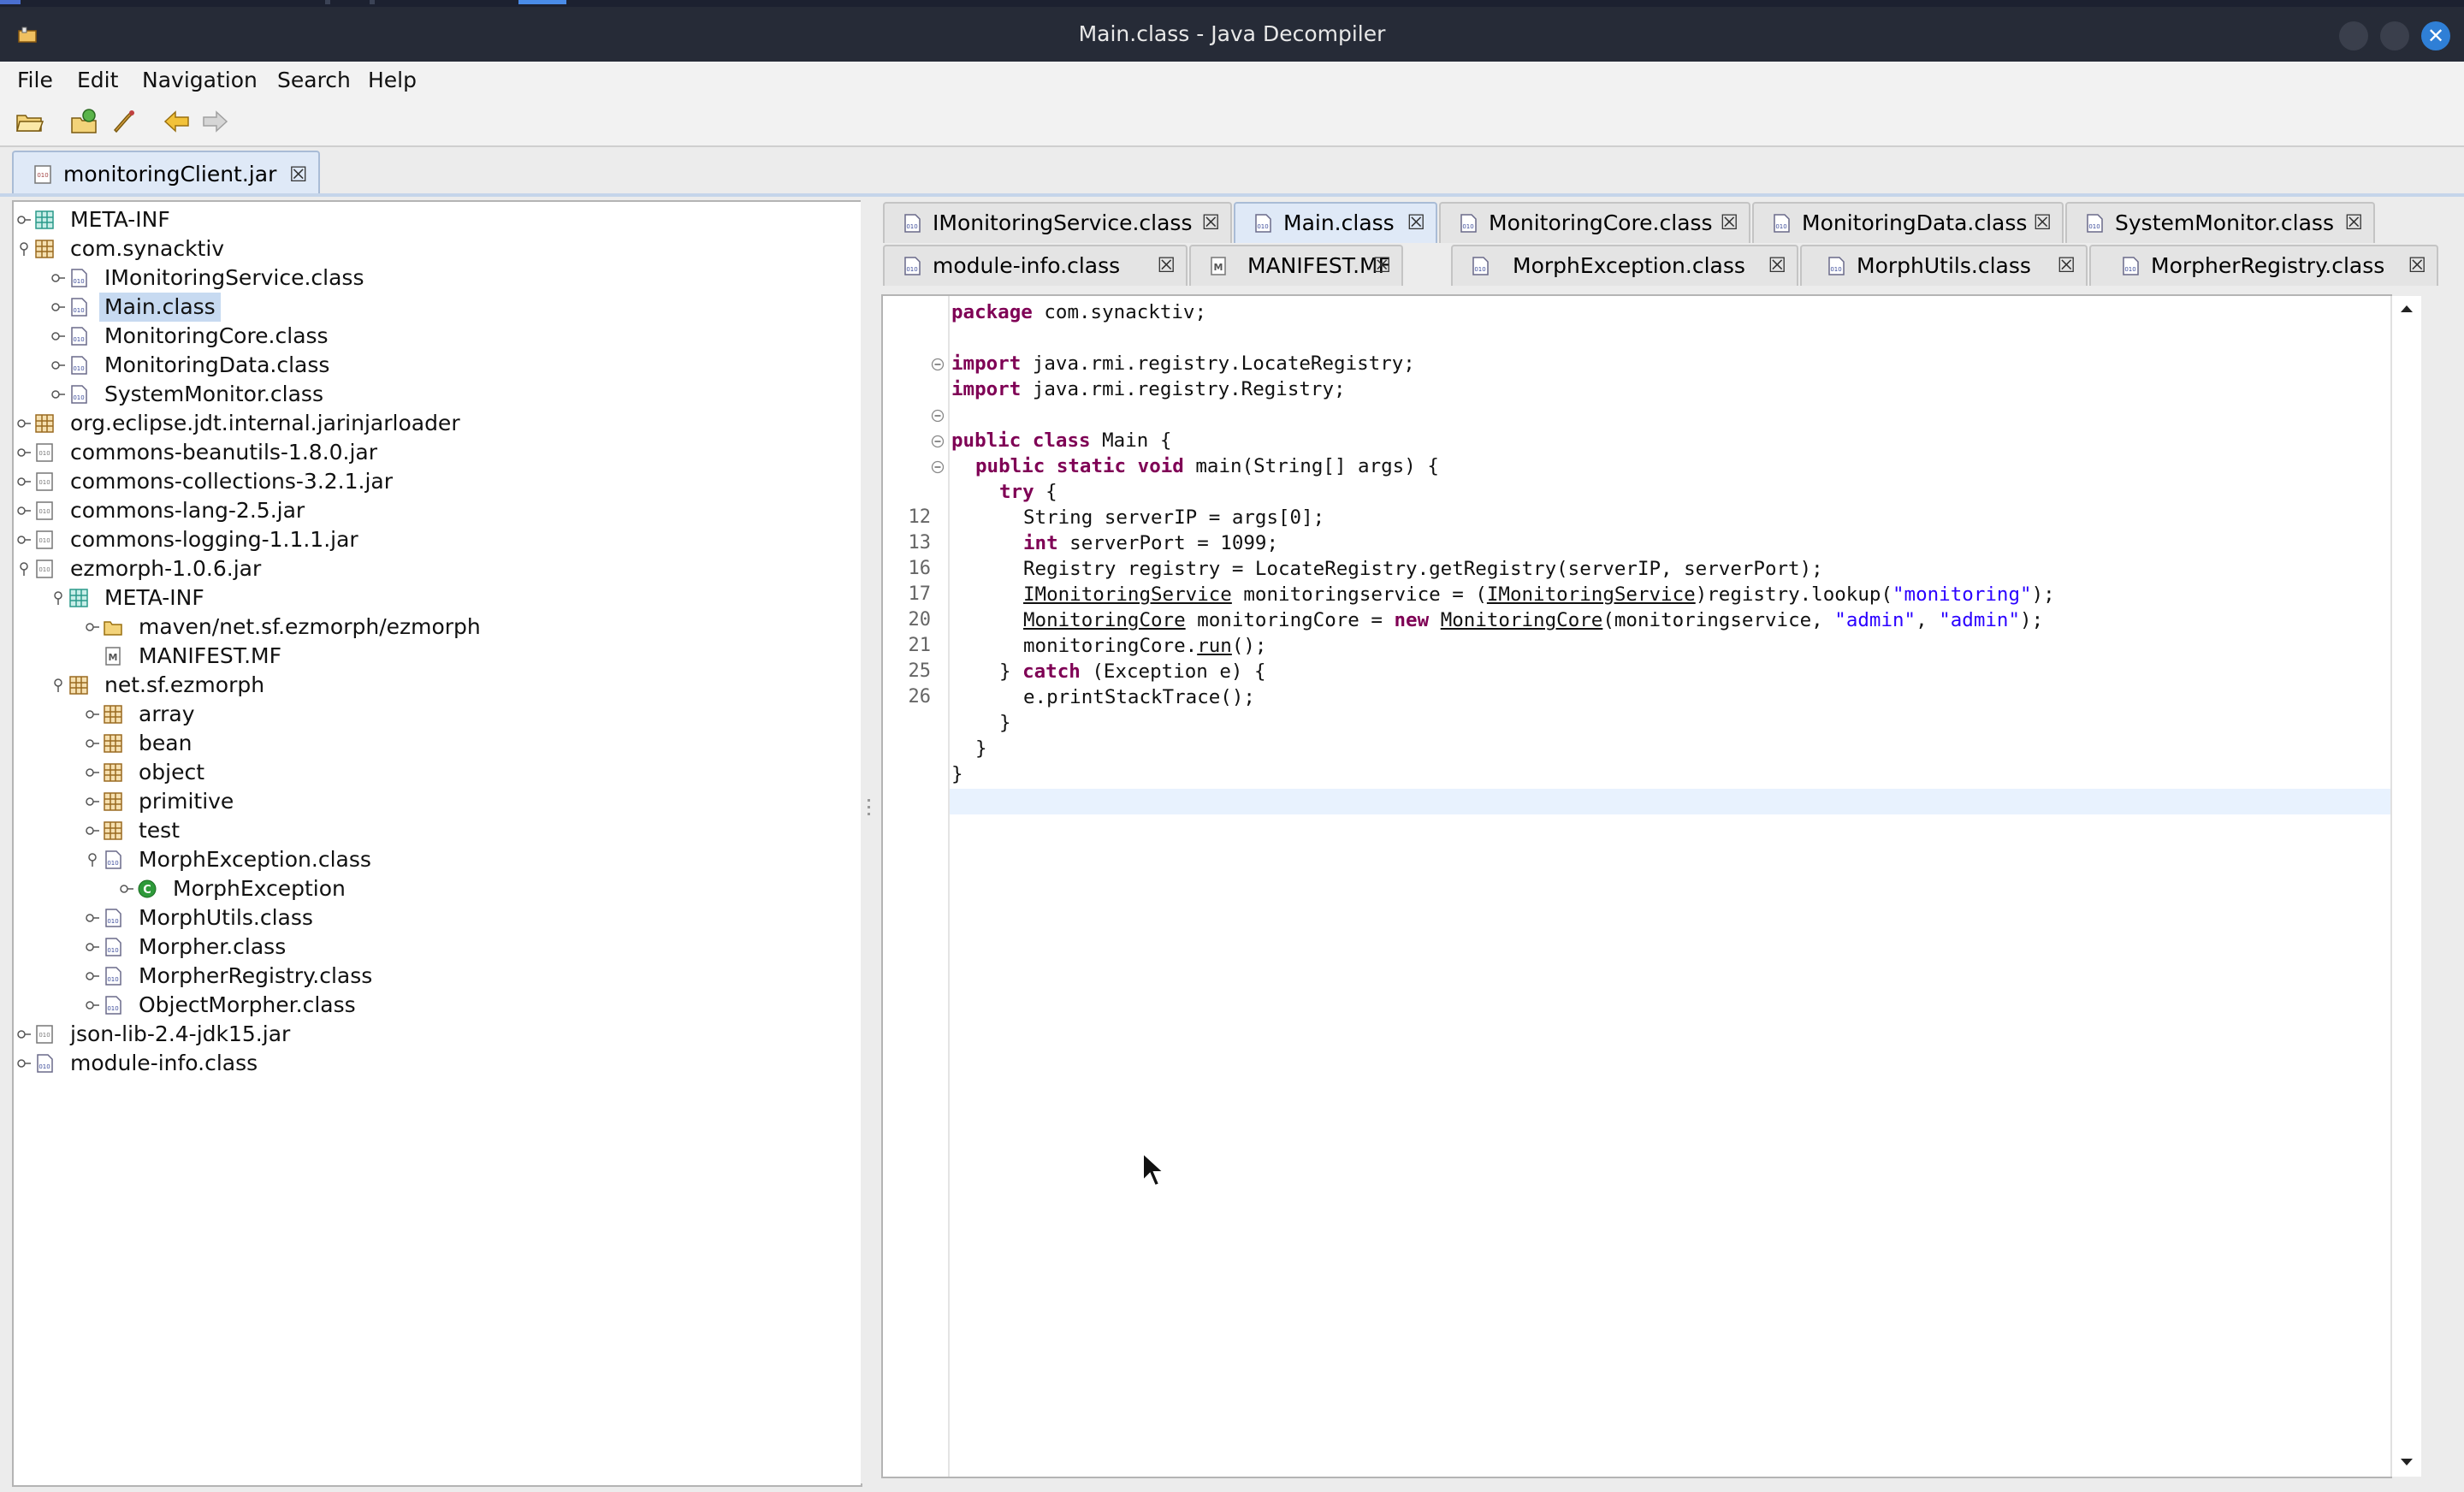  Describe the element at coordinates (200, 80) in the screenshot. I see `menu-navigation: Navigation` at that location.